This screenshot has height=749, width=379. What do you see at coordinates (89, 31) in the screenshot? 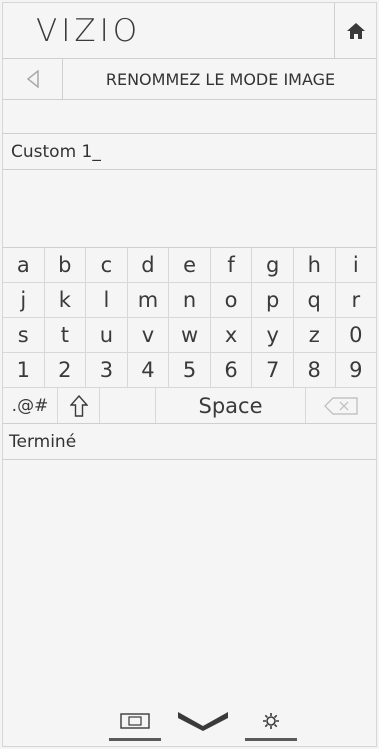
I see `vizio-logo: VIZIO` at bounding box center [89, 31].